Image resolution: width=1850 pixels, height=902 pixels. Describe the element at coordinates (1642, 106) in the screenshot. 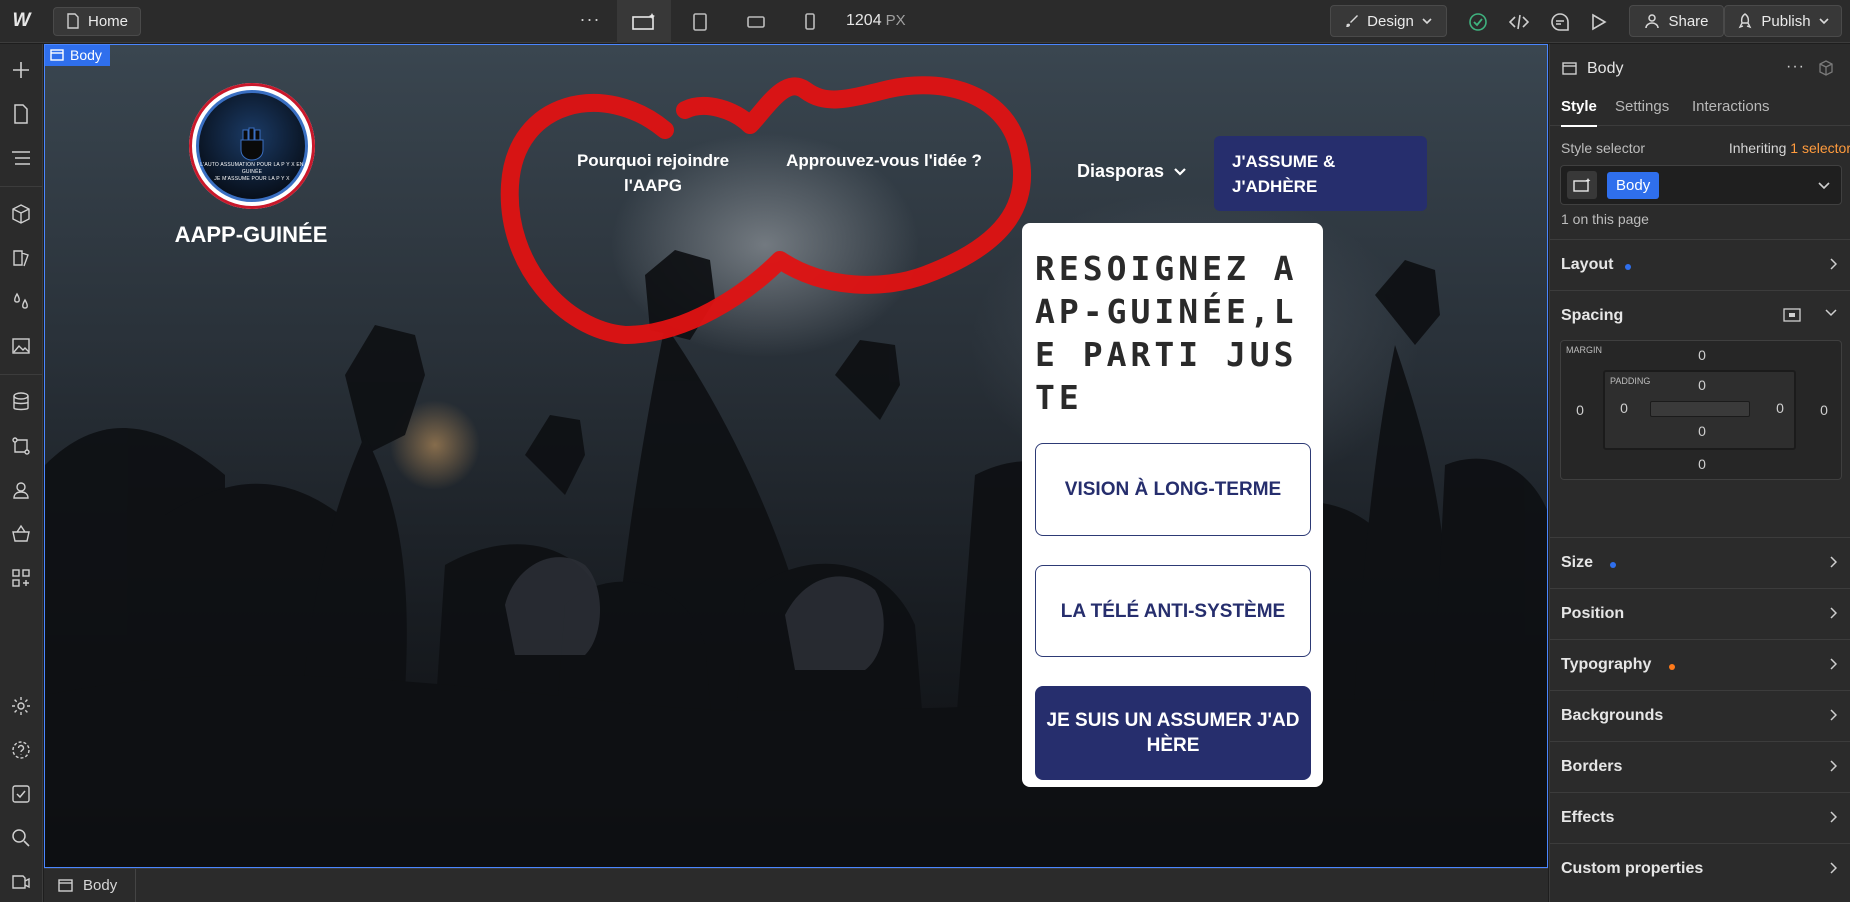

I see `tab-settings: Settings` at that location.